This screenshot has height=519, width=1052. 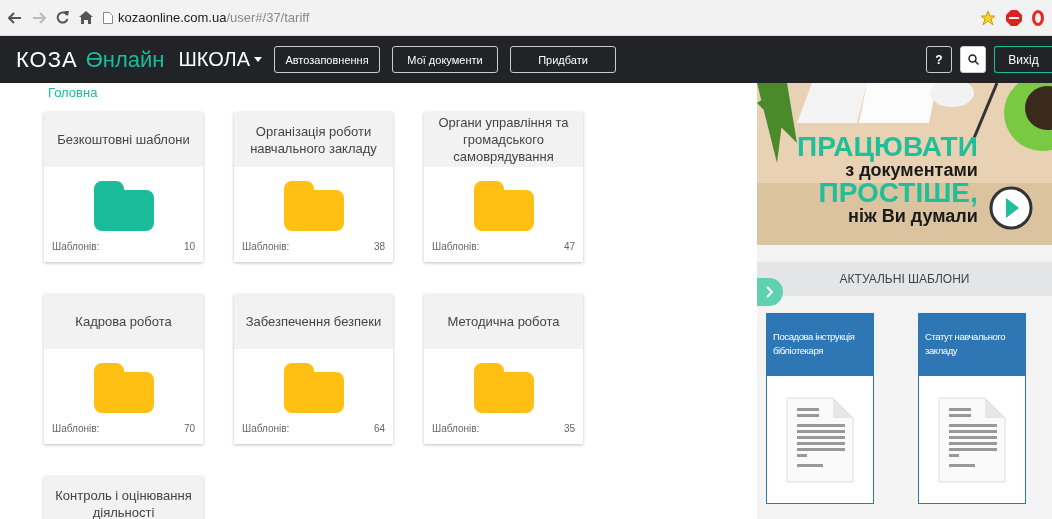 I want to click on count-value: 10, so click(x=189, y=246).